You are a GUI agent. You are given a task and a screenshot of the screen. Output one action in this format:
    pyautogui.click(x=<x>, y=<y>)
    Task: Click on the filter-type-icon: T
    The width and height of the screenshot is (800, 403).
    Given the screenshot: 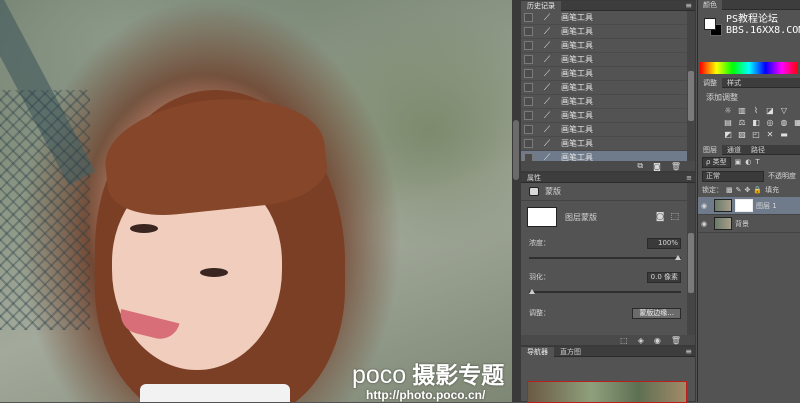 What is the action you would take?
    pyautogui.click(x=757, y=162)
    